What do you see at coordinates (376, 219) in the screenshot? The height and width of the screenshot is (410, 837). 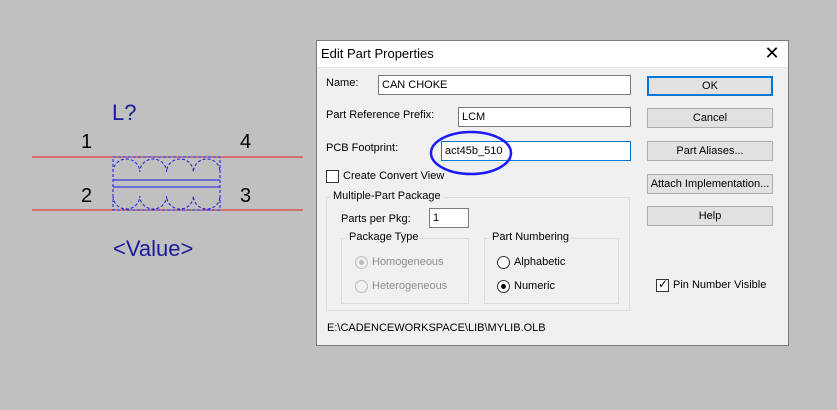 I see `parts-per-pkg-label: Parts per Pkg:` at bounding box center [376, 219].